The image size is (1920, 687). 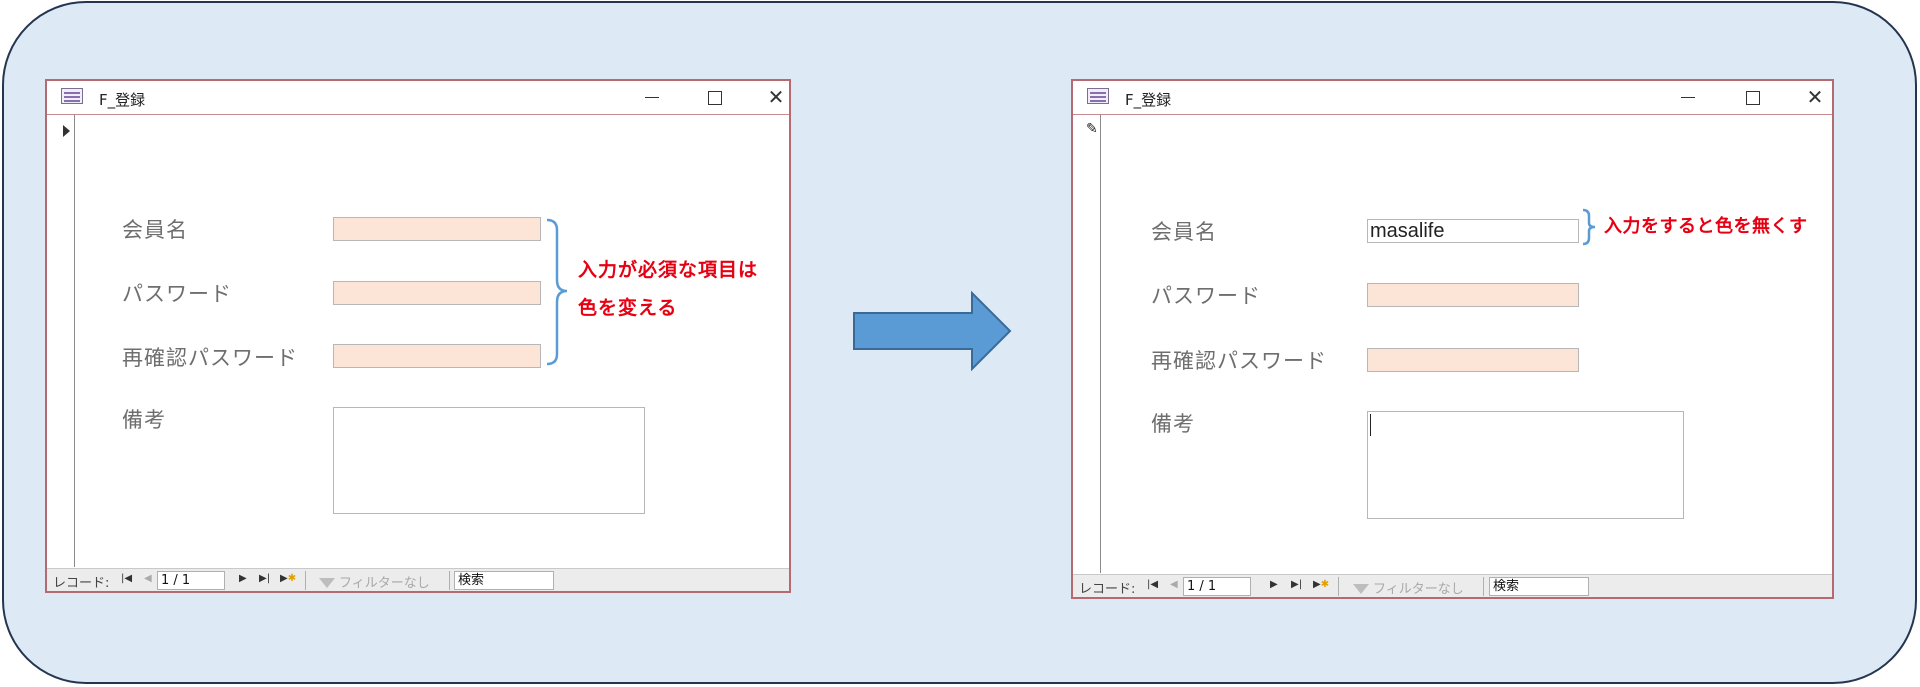 I want to click on annotation-required-line1: 入力が必須な項目は, so click(x=668, y=270).